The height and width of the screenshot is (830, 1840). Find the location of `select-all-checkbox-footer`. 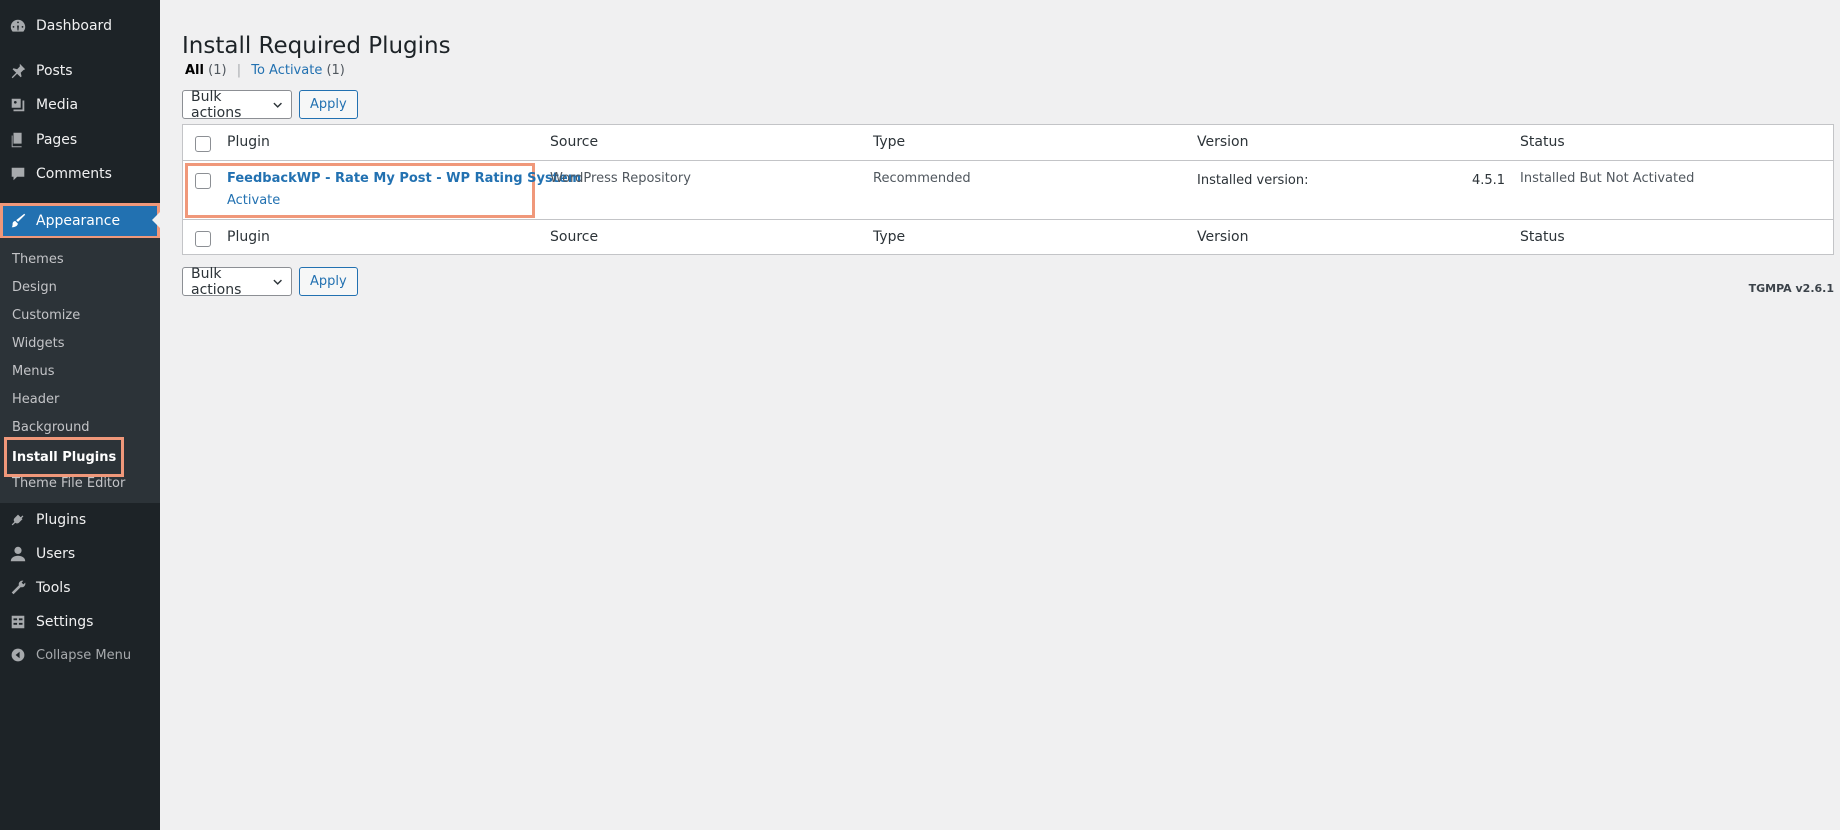

select-all-checkbox-footer is located at coordinates (203, 239).